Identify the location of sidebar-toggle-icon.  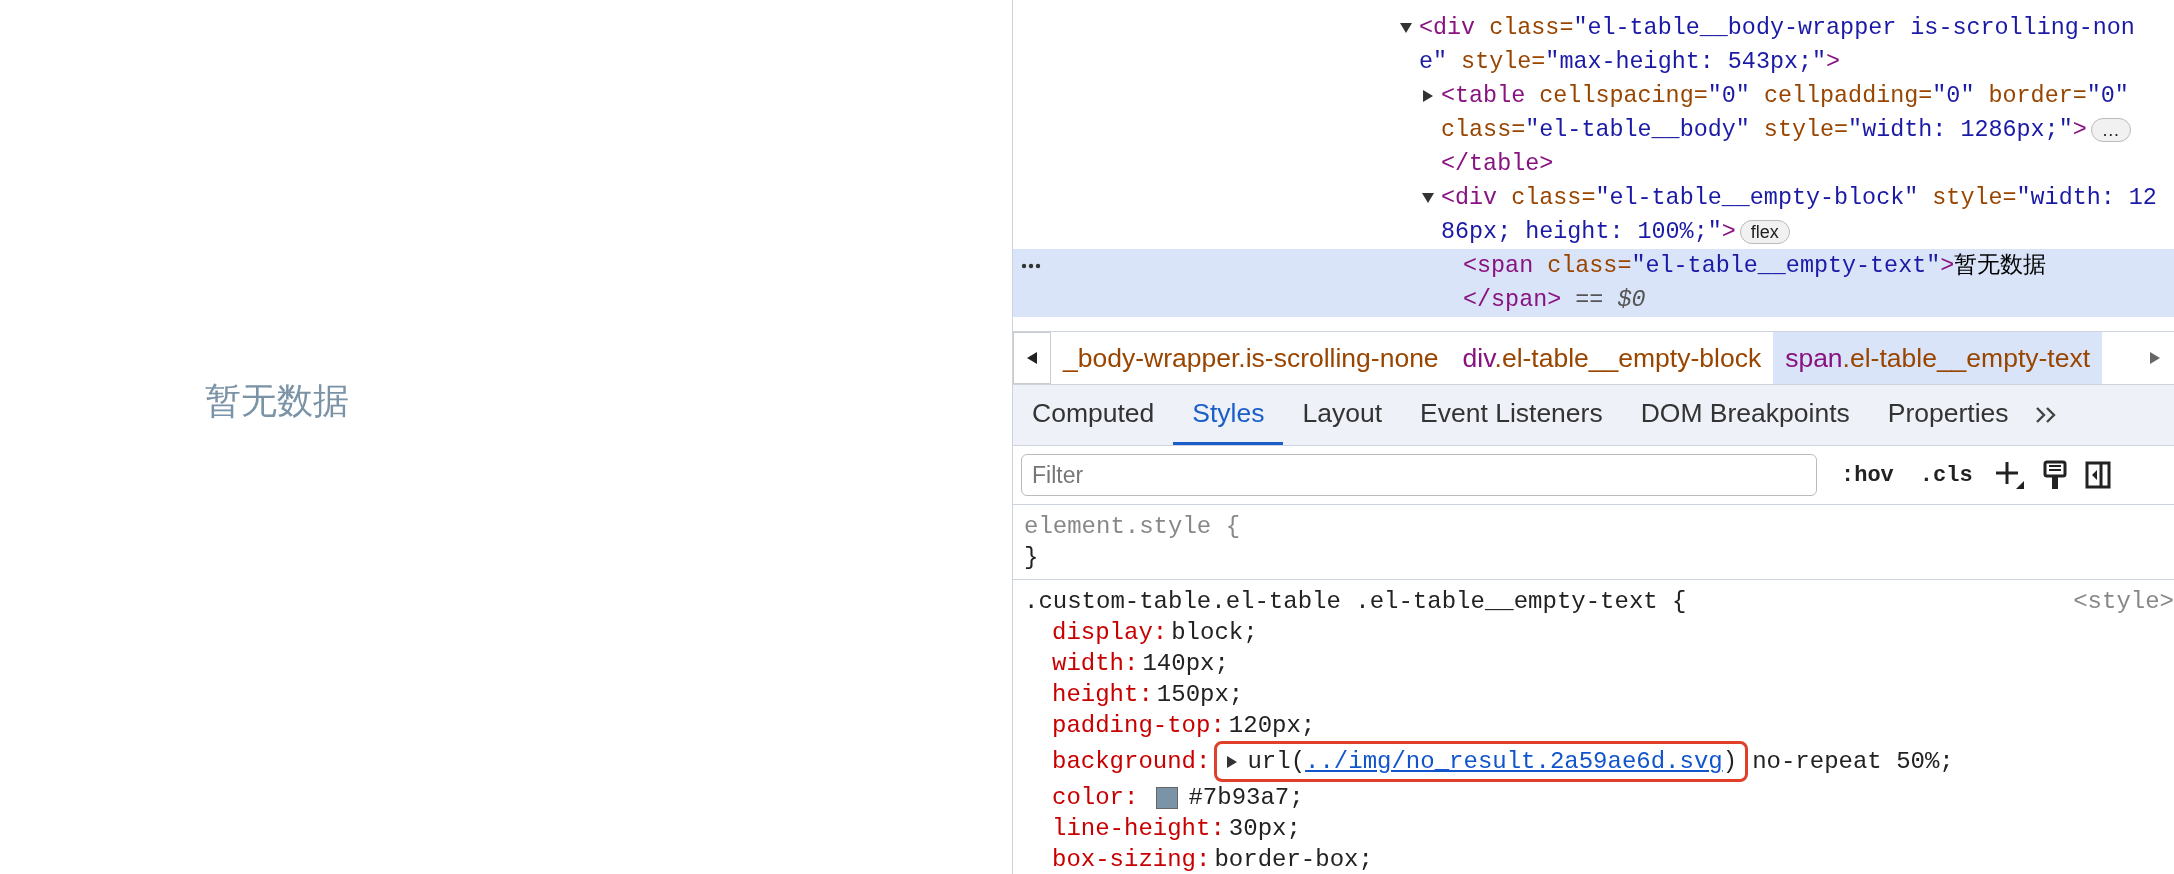
(2097, 475).